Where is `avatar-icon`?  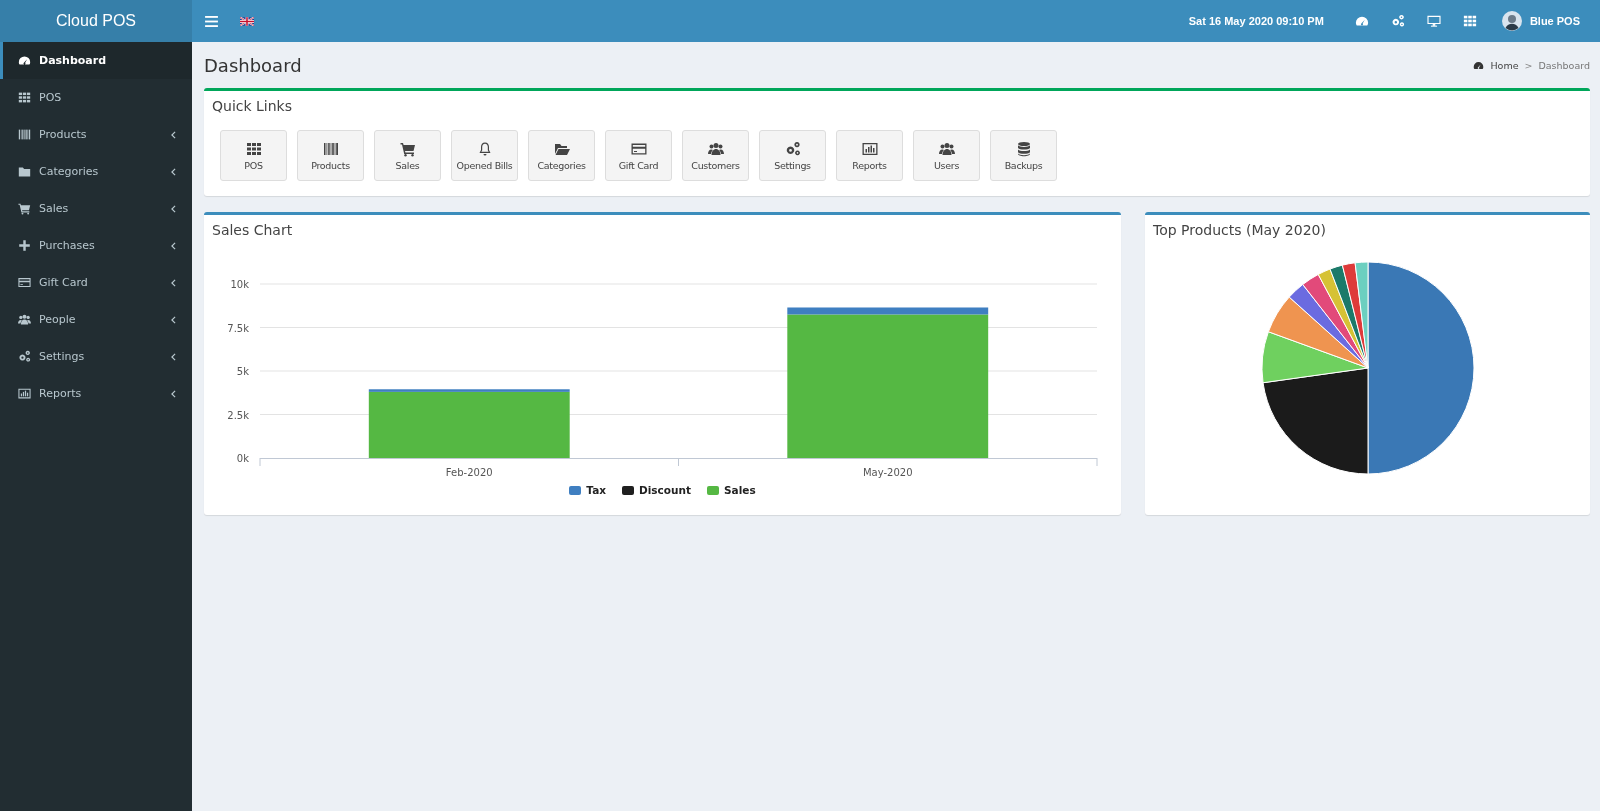 avatar-icon is located at coordinates (1511, 21).